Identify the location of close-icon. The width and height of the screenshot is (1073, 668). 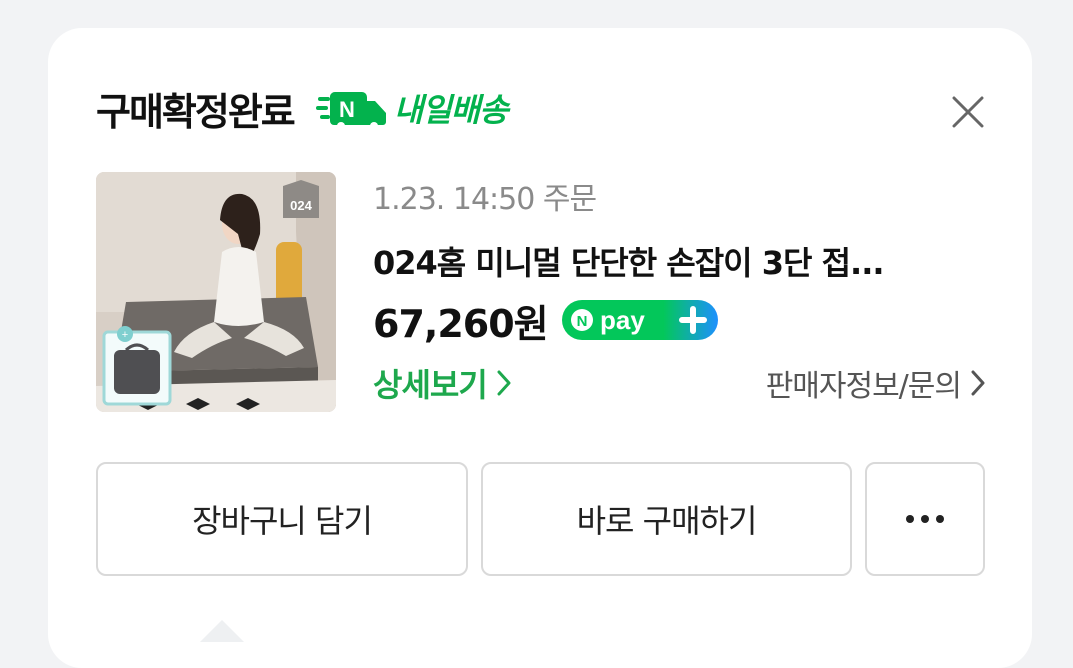
(968, 112).